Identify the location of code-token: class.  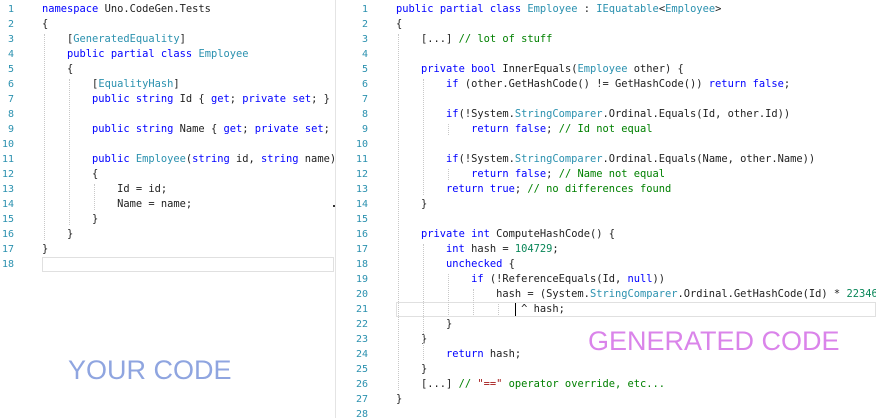
(176, 54).